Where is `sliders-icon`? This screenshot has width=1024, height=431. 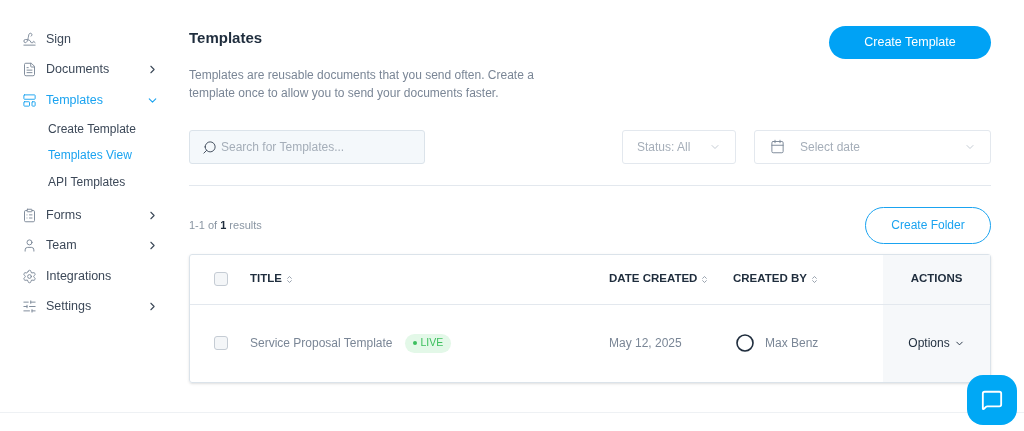
sliders-icon is located at coordinates (29, 307).